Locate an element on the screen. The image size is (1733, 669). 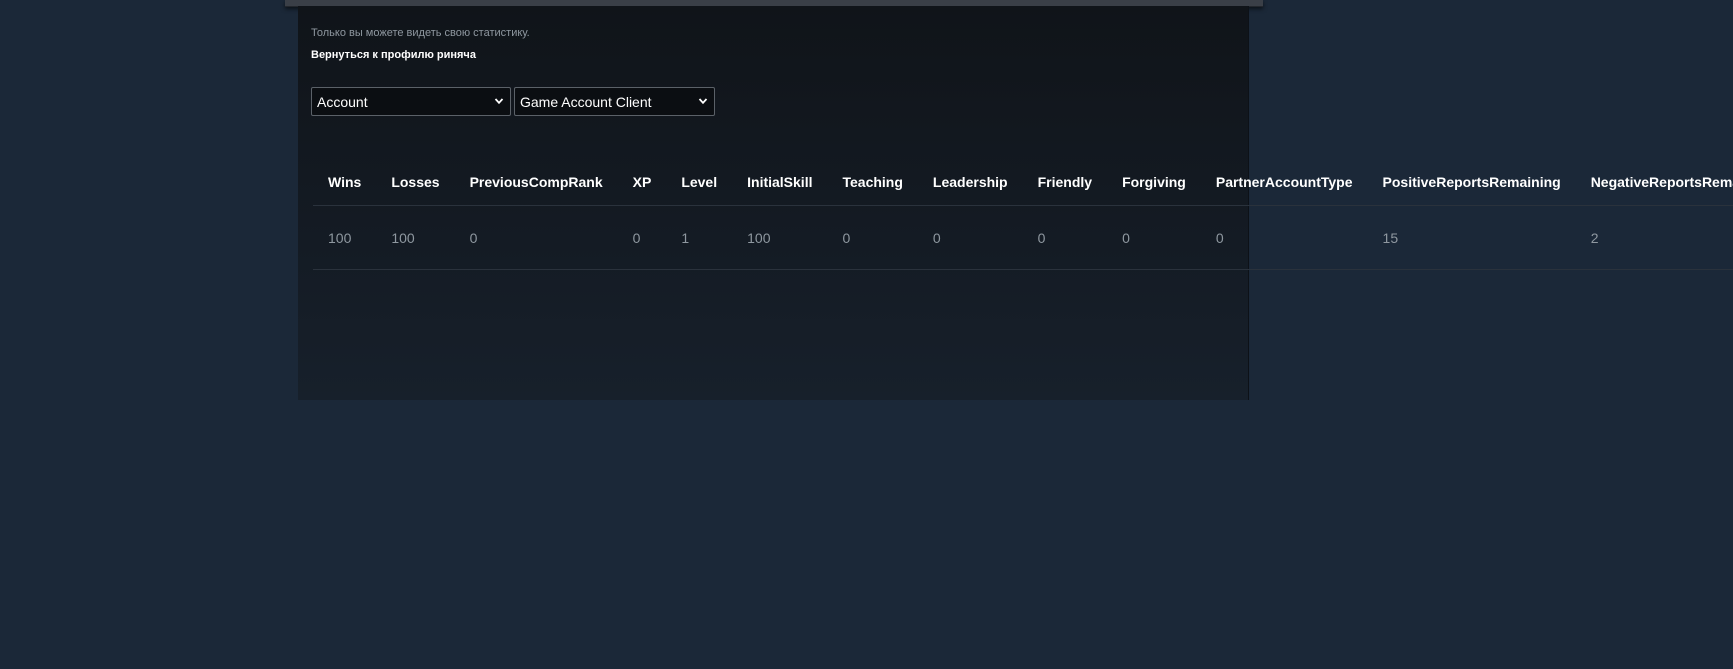
column-header: PositiveReportsRemaining is located at coordinates (1471, 182).